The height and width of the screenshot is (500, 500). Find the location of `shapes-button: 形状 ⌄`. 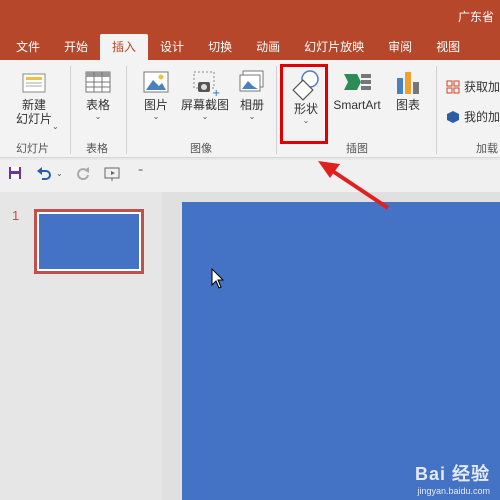

shapes-button: 形状 ⌄ is located at coordinates (306, 97).